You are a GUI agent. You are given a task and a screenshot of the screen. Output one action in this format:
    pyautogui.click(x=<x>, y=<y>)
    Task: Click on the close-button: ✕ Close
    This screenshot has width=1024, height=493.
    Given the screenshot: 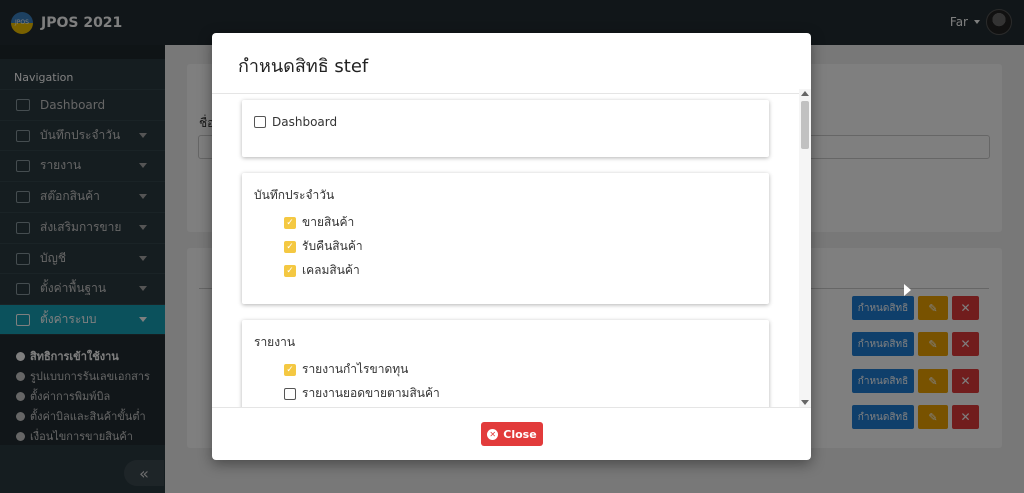 What is the action you would take?
    pyautogui.click(x=512, y=434)
    